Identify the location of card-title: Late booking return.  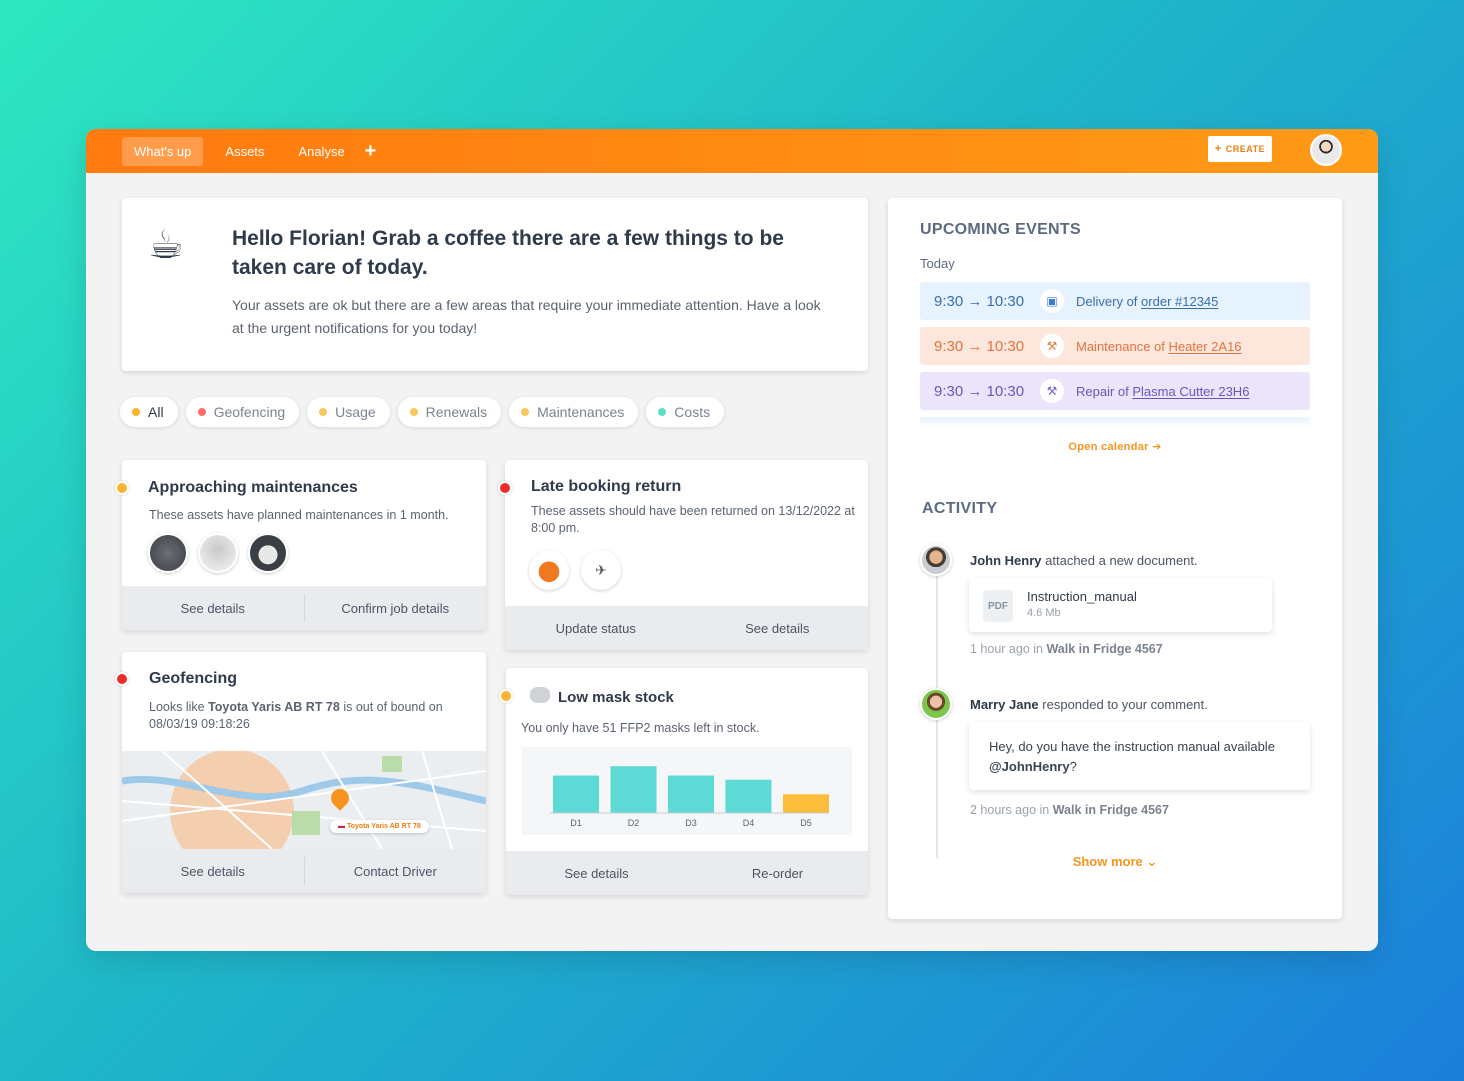
(606, 486).